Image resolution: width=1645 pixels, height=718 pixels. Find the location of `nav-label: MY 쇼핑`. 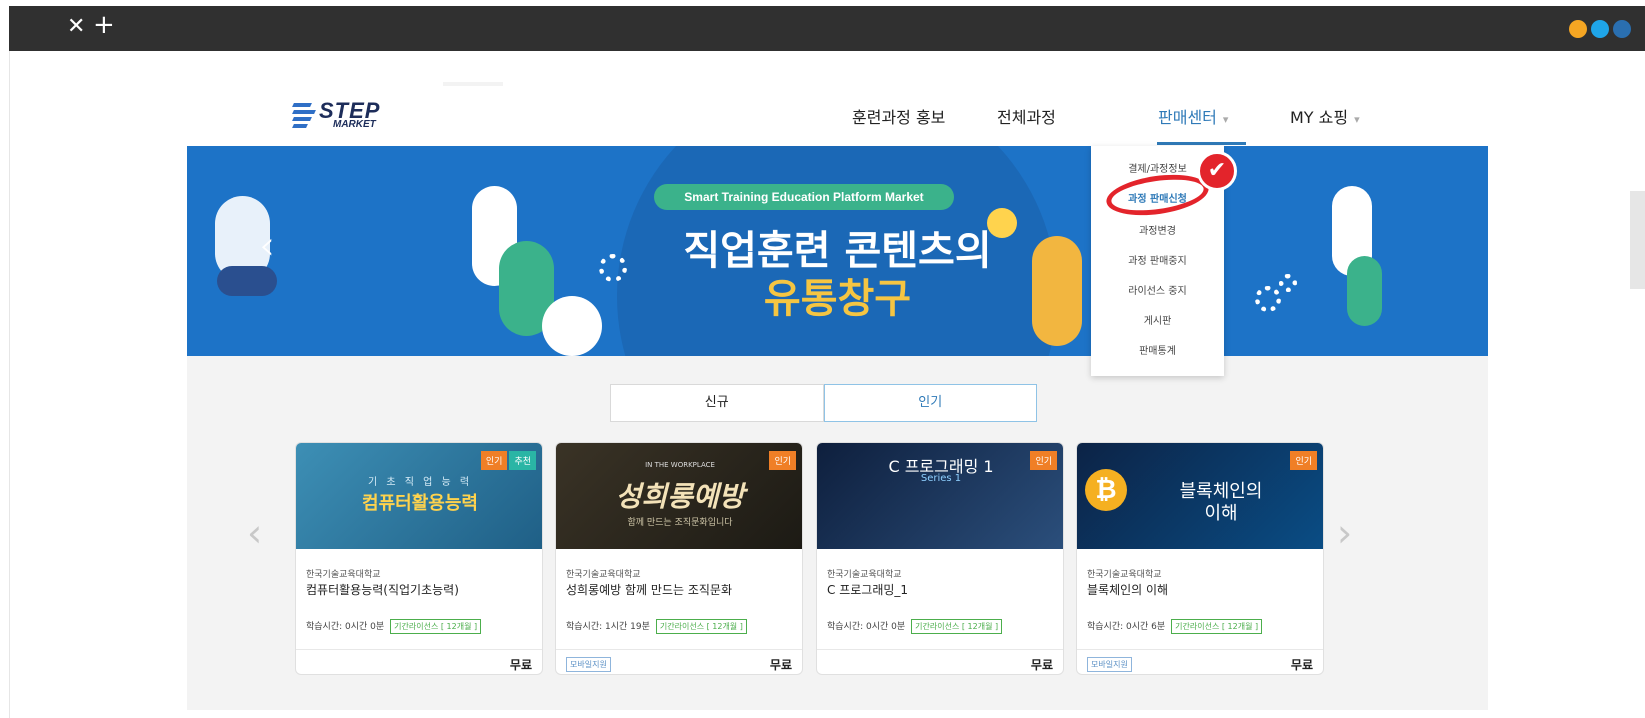

nav-label: MY 쇼핑 is located at coordinates (1319, 117).